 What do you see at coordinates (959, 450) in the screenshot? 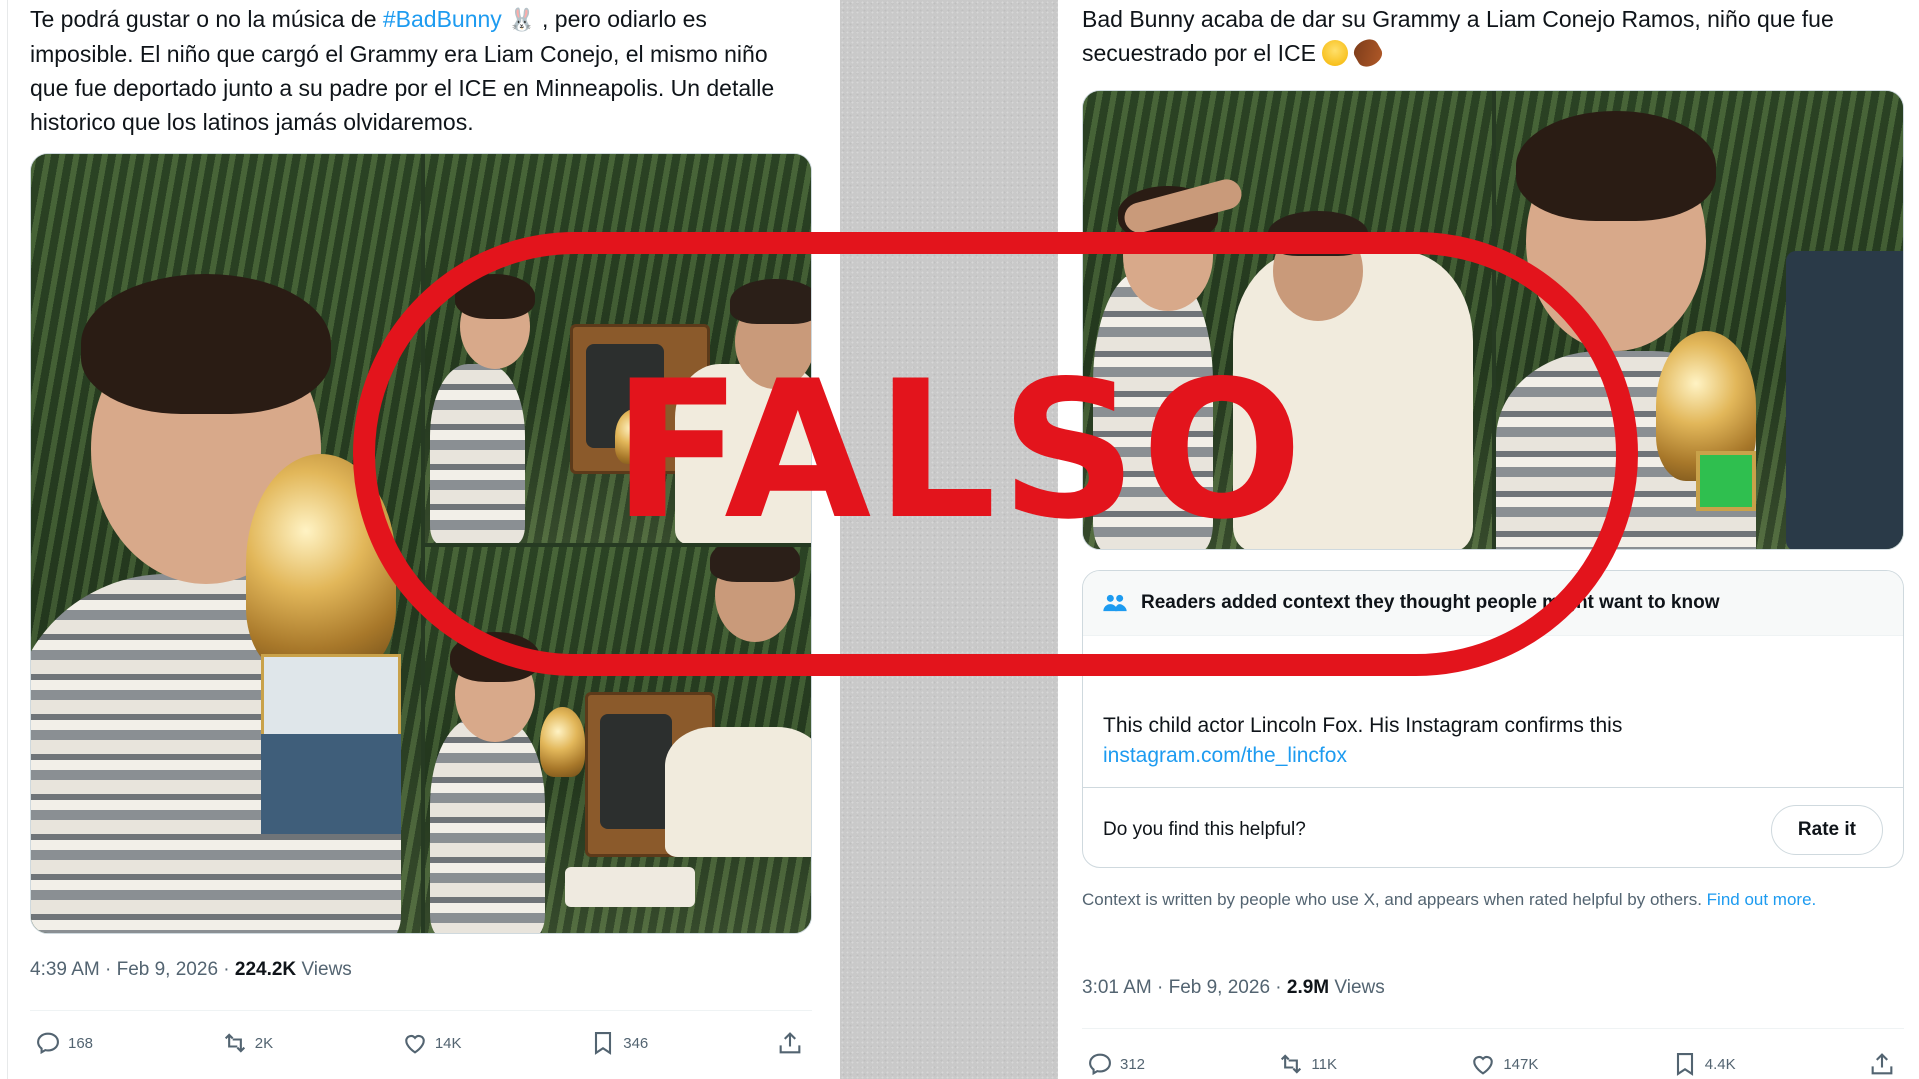
I see `falso-stamp-text: FALSO` at bounding box center [959, 450].